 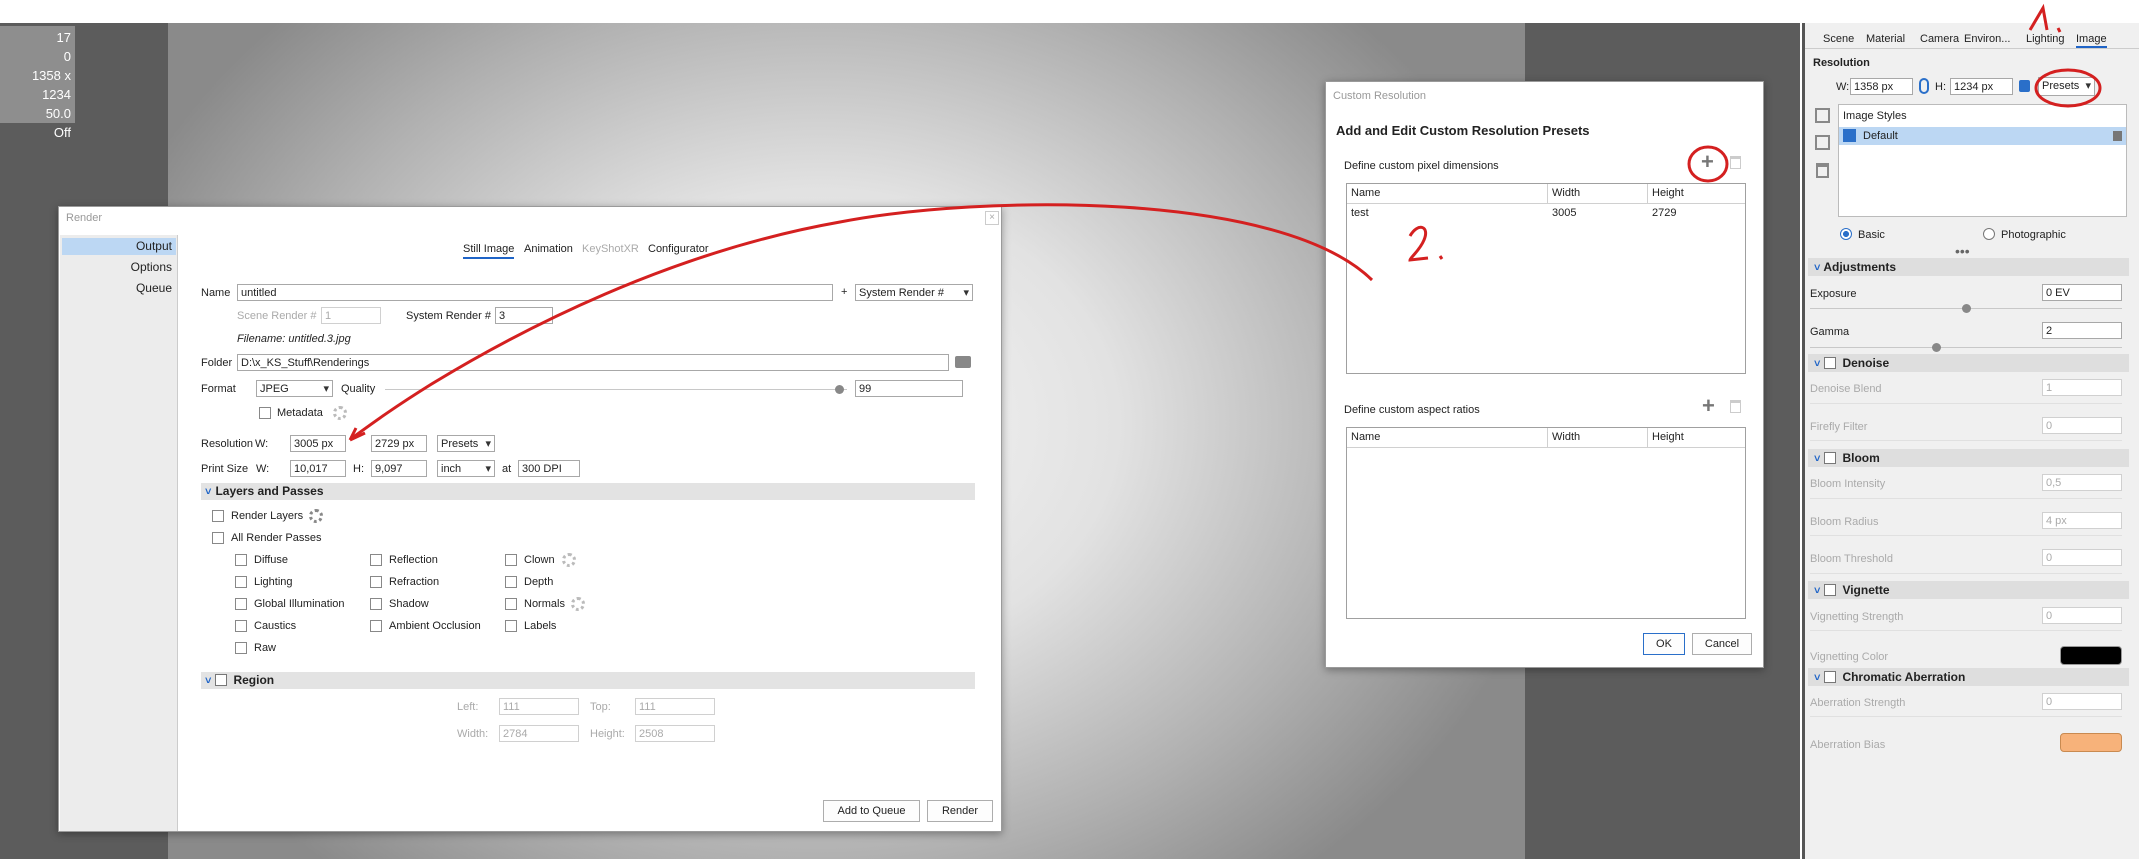 I want to click on annotation-circle-add, so click(x=1708, y=164).